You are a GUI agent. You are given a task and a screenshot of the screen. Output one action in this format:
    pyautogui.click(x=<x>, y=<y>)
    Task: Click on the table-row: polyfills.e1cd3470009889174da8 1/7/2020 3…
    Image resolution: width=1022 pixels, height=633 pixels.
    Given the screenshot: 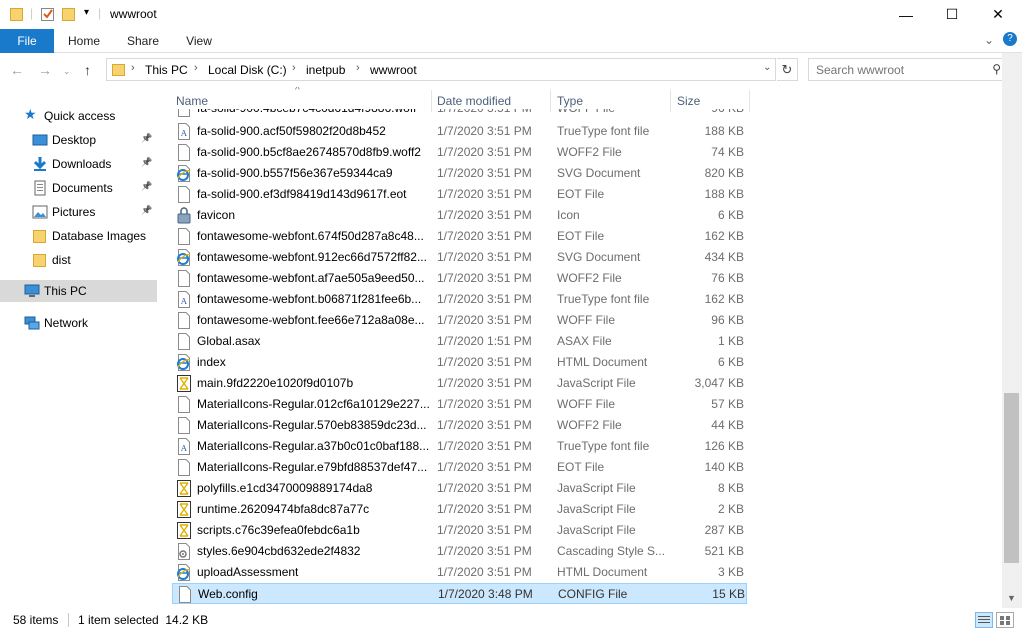 What is the action you would take?
    pyautogui.click(x=459, y=488)
    